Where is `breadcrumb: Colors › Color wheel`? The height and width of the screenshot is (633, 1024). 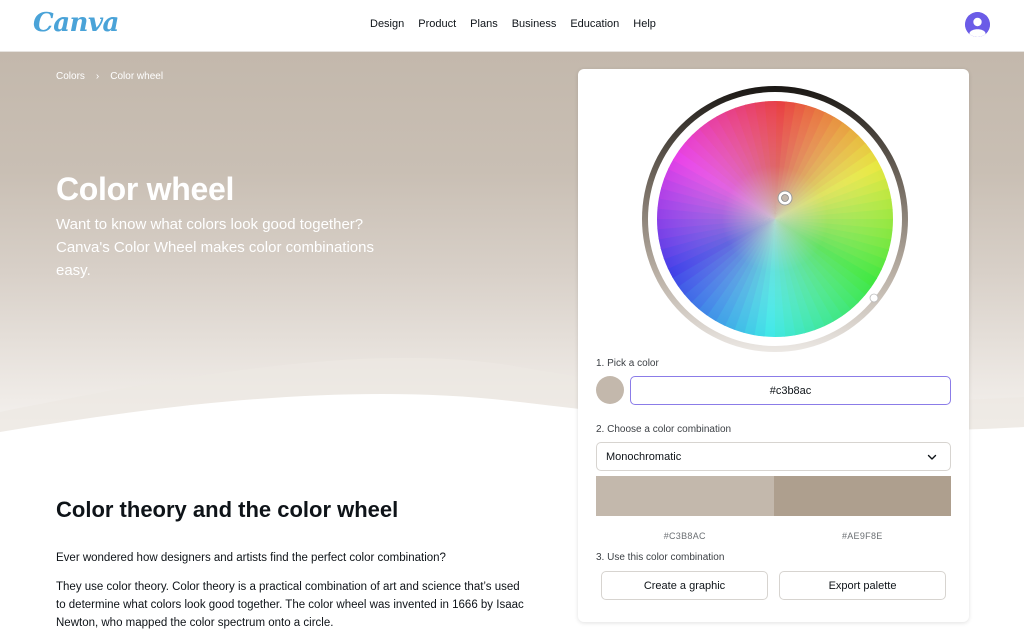 breadcrumb: Colors › Color wheel is located at coordinates (109, 76).